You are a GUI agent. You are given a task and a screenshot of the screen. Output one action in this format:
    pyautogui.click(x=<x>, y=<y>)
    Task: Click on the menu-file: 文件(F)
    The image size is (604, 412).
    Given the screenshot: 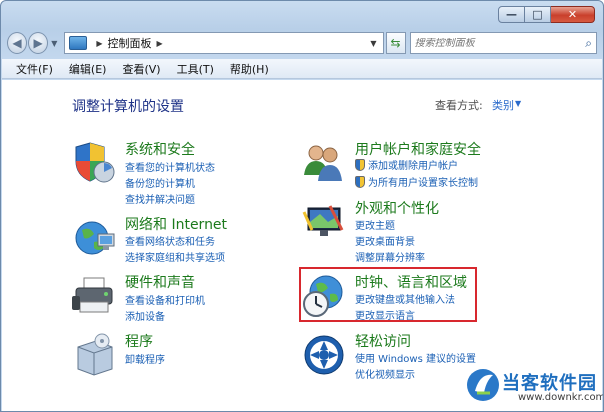 What is the action you would take?
    pyautogui.click(x=34, y=69)
    